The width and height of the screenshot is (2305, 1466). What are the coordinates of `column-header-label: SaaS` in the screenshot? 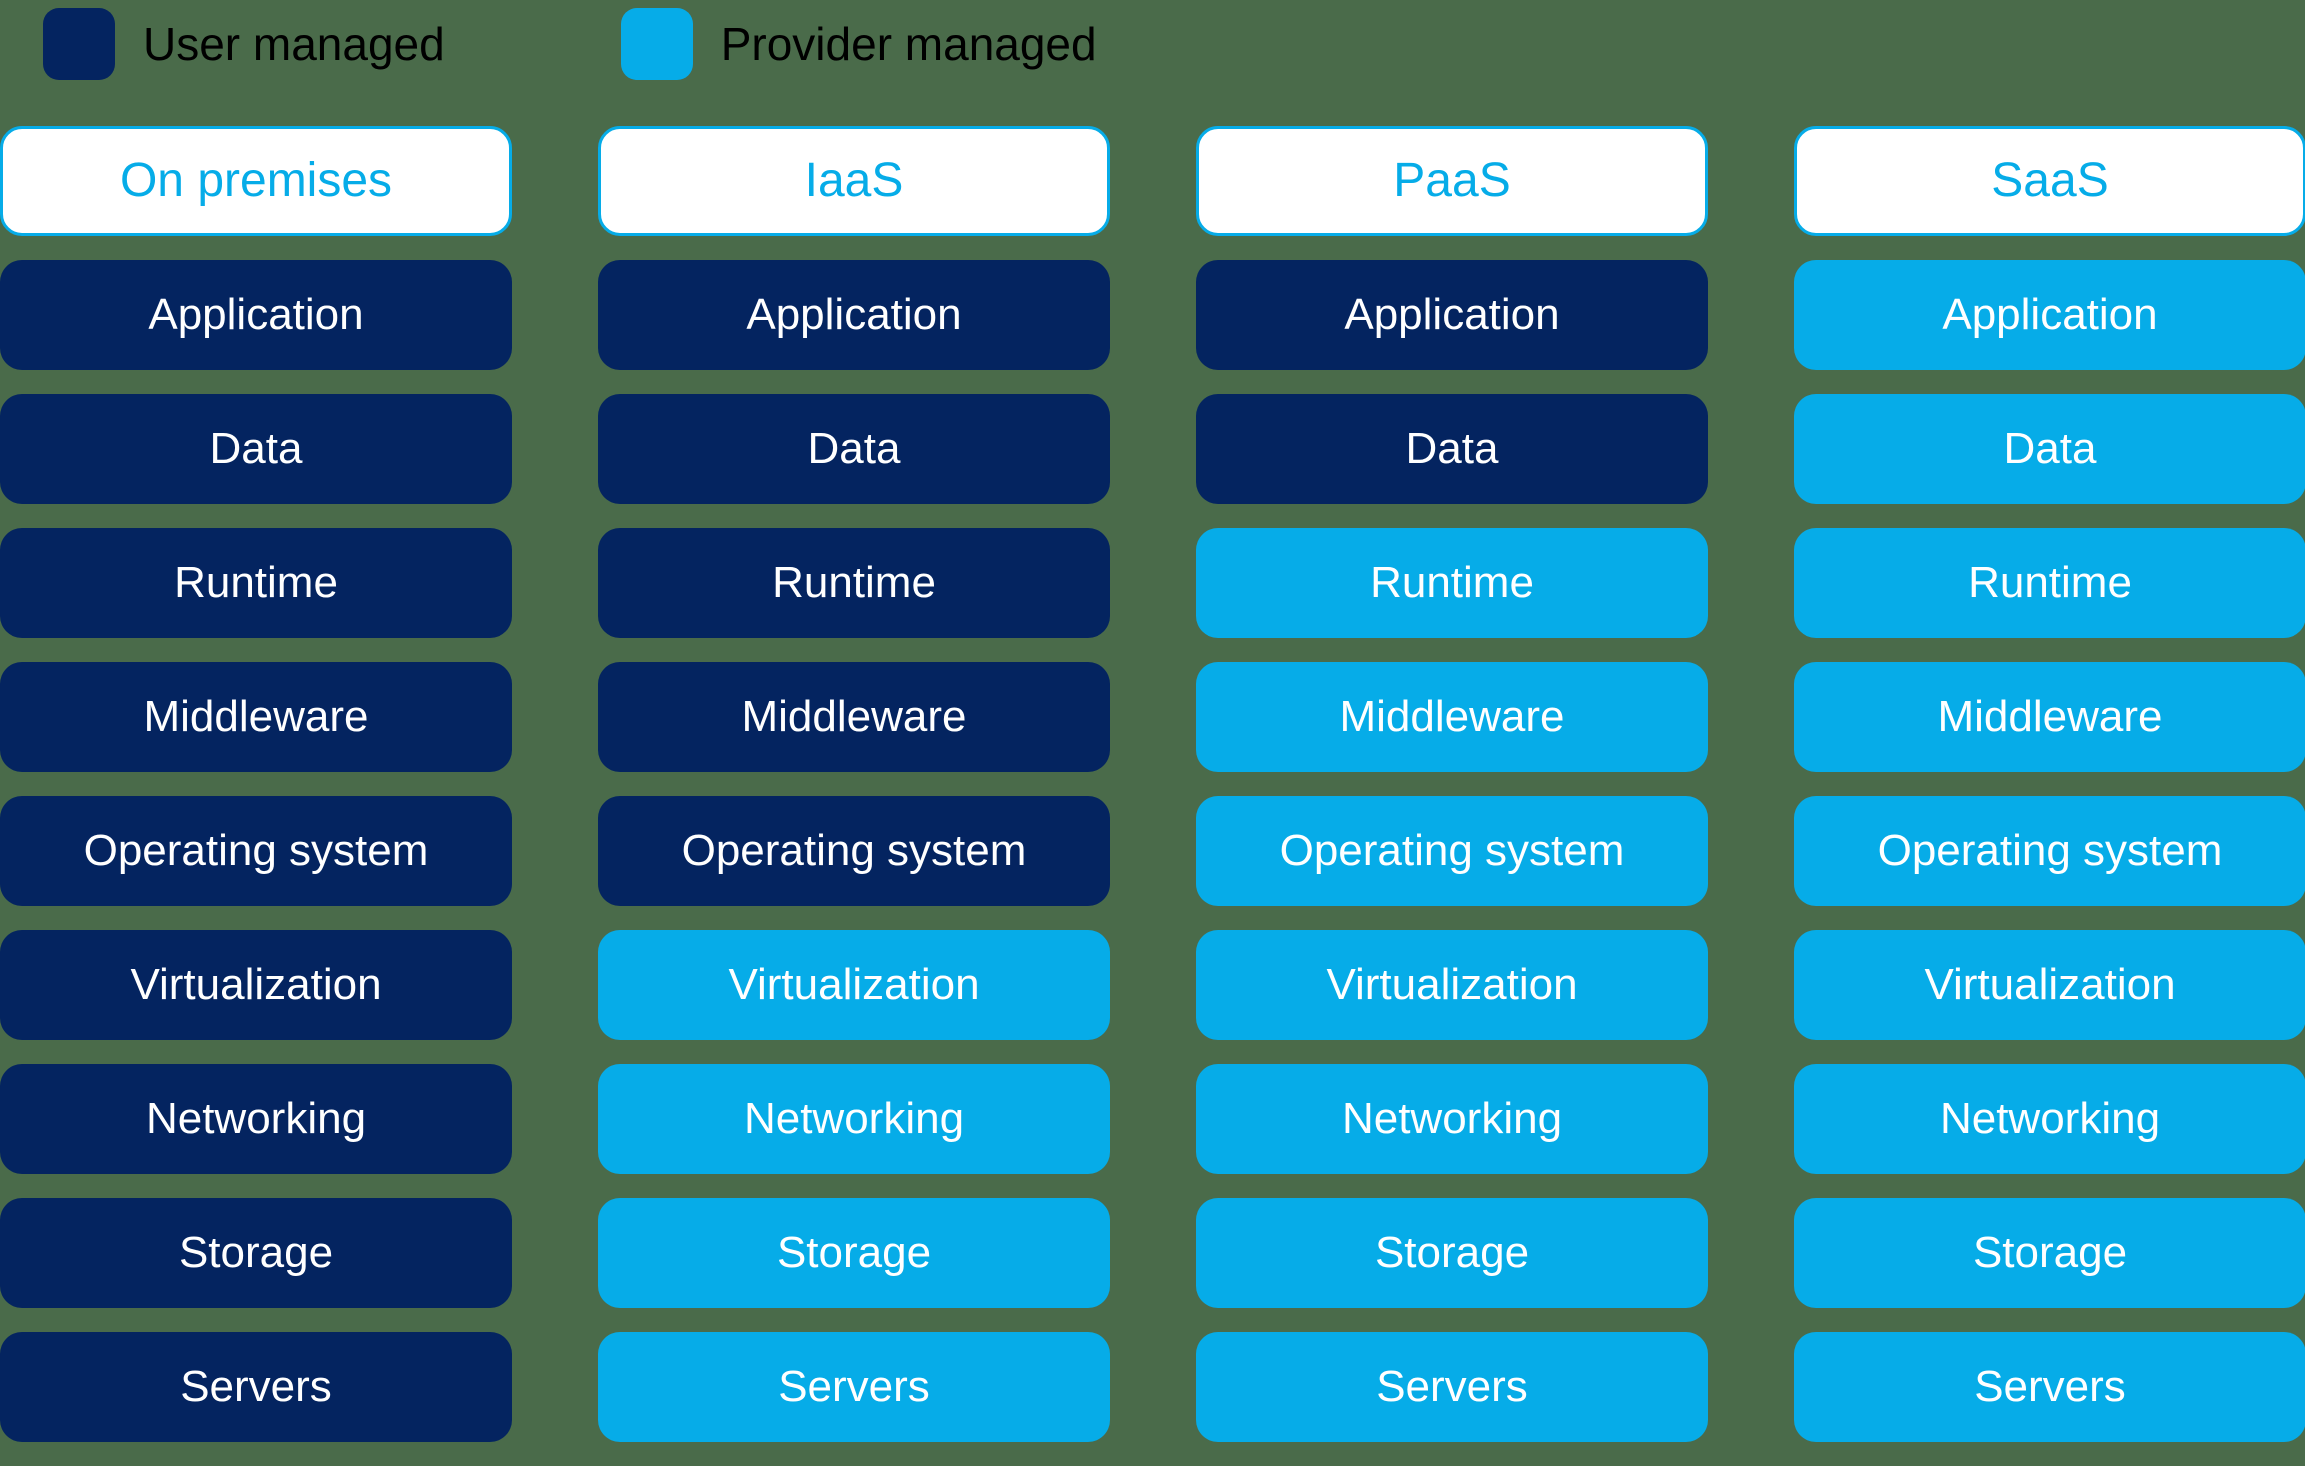 It's located at (2050, 180).